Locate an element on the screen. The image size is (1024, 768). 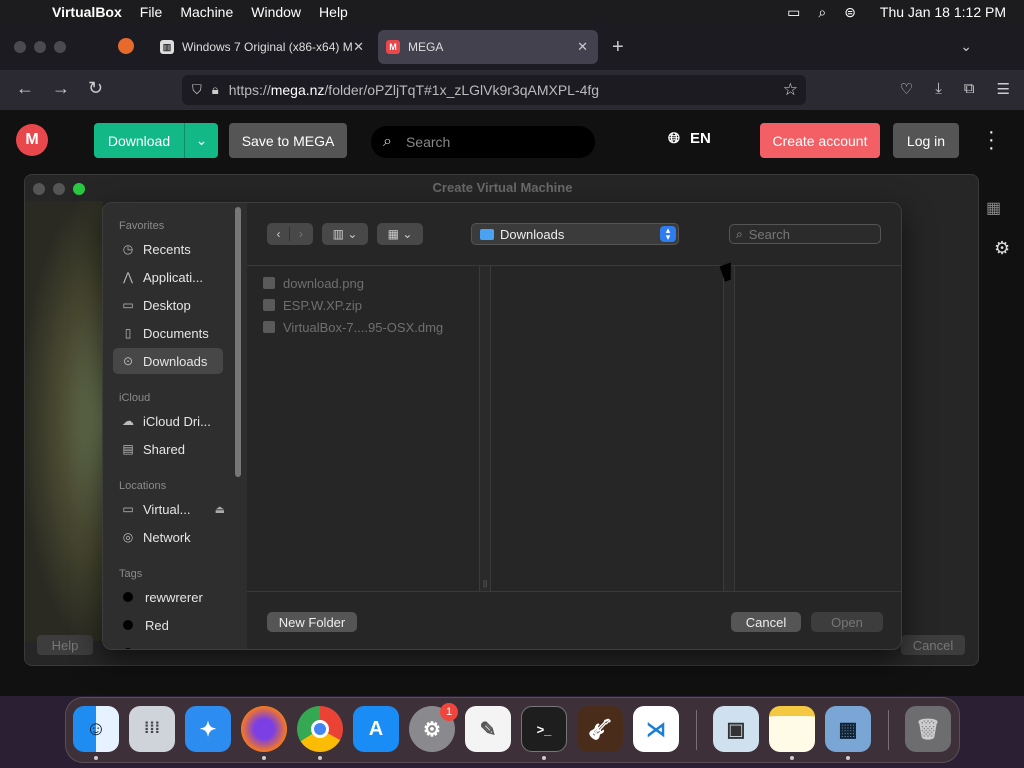
grid-view-icon: ▦ is located at coordinates (993, 208).